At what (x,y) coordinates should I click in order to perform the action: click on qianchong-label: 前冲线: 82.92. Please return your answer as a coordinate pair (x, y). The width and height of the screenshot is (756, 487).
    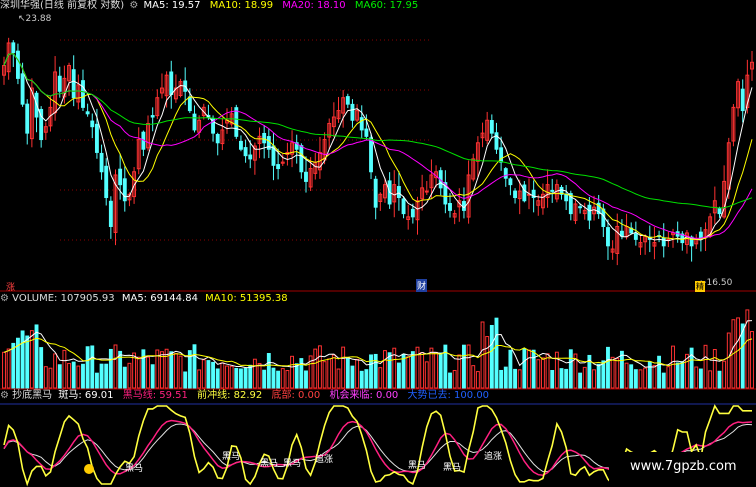
    Looking at the image, I should click on (230, 395).